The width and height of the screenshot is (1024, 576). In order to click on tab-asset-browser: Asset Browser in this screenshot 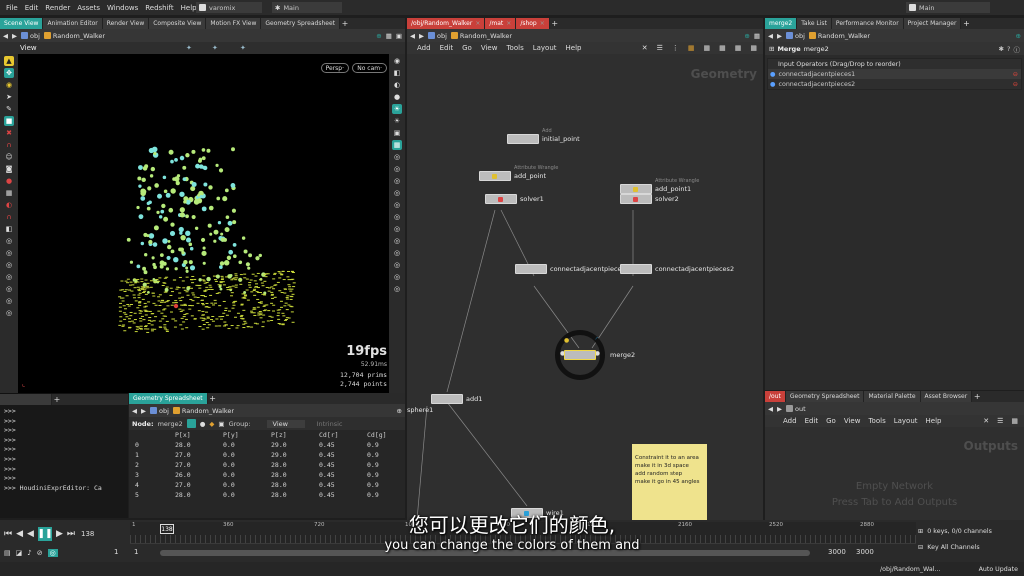, I will do `click(946, 396)`.